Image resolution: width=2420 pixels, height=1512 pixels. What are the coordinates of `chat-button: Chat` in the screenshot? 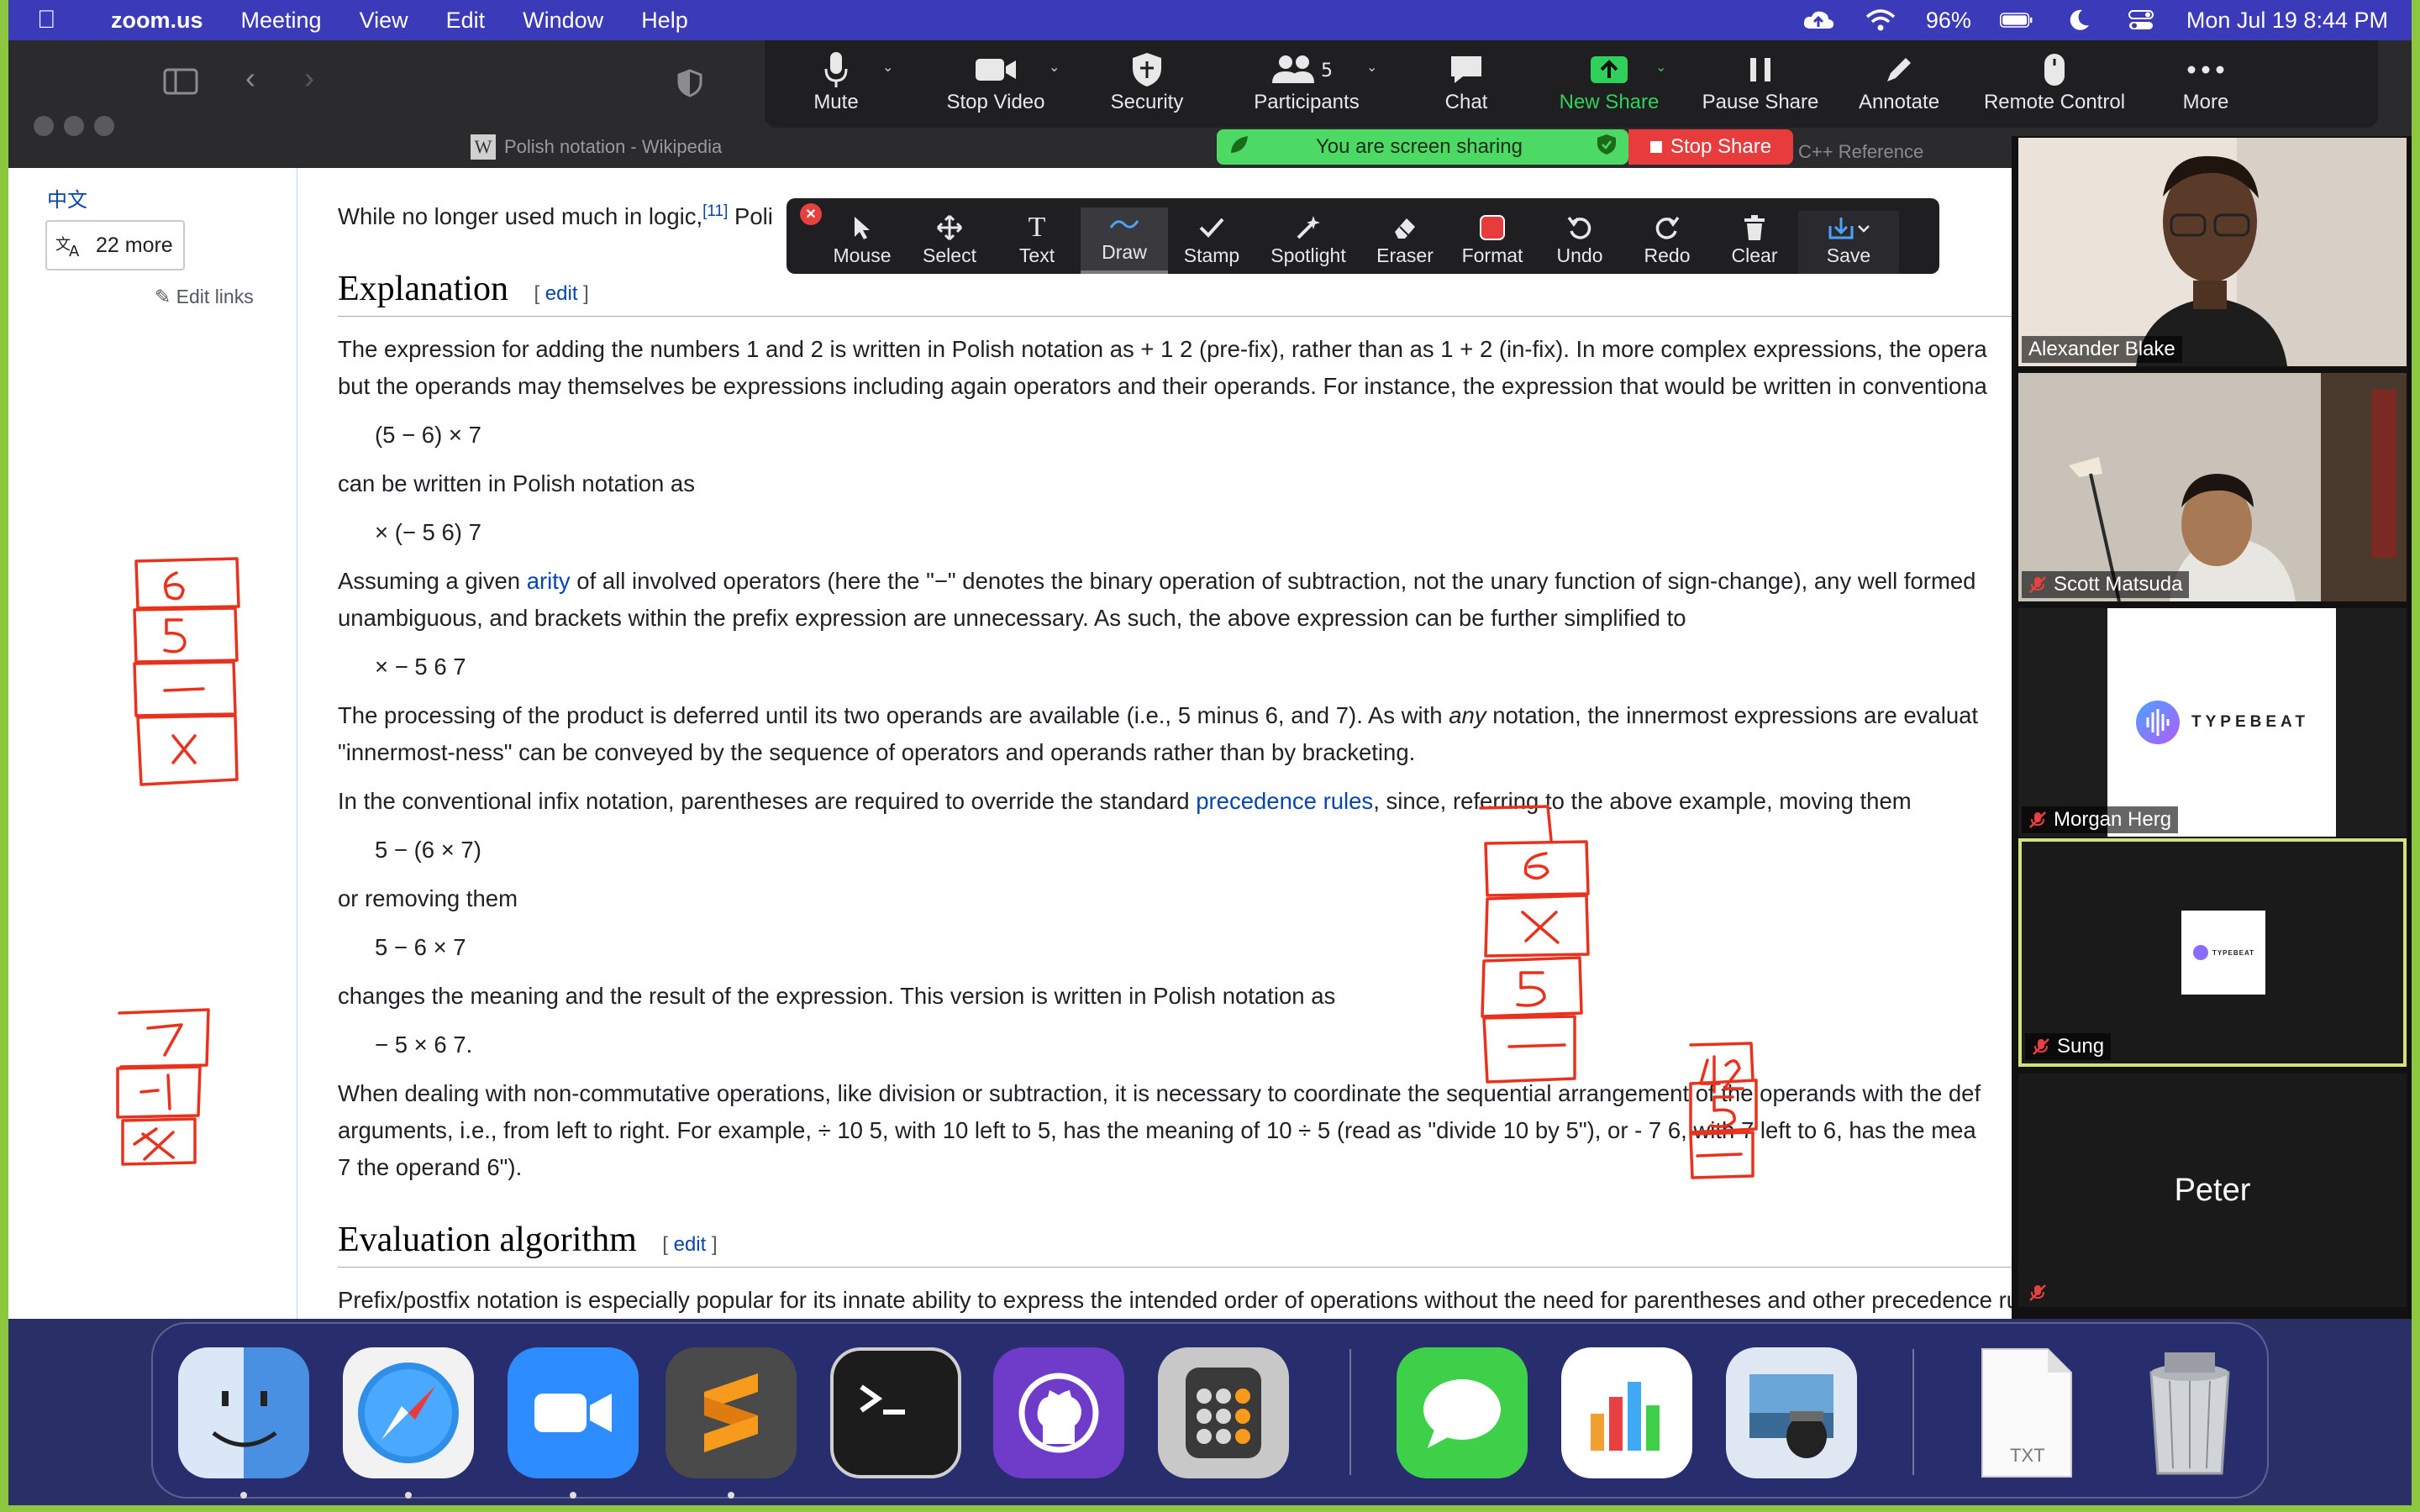 It's located at (1466, 77).